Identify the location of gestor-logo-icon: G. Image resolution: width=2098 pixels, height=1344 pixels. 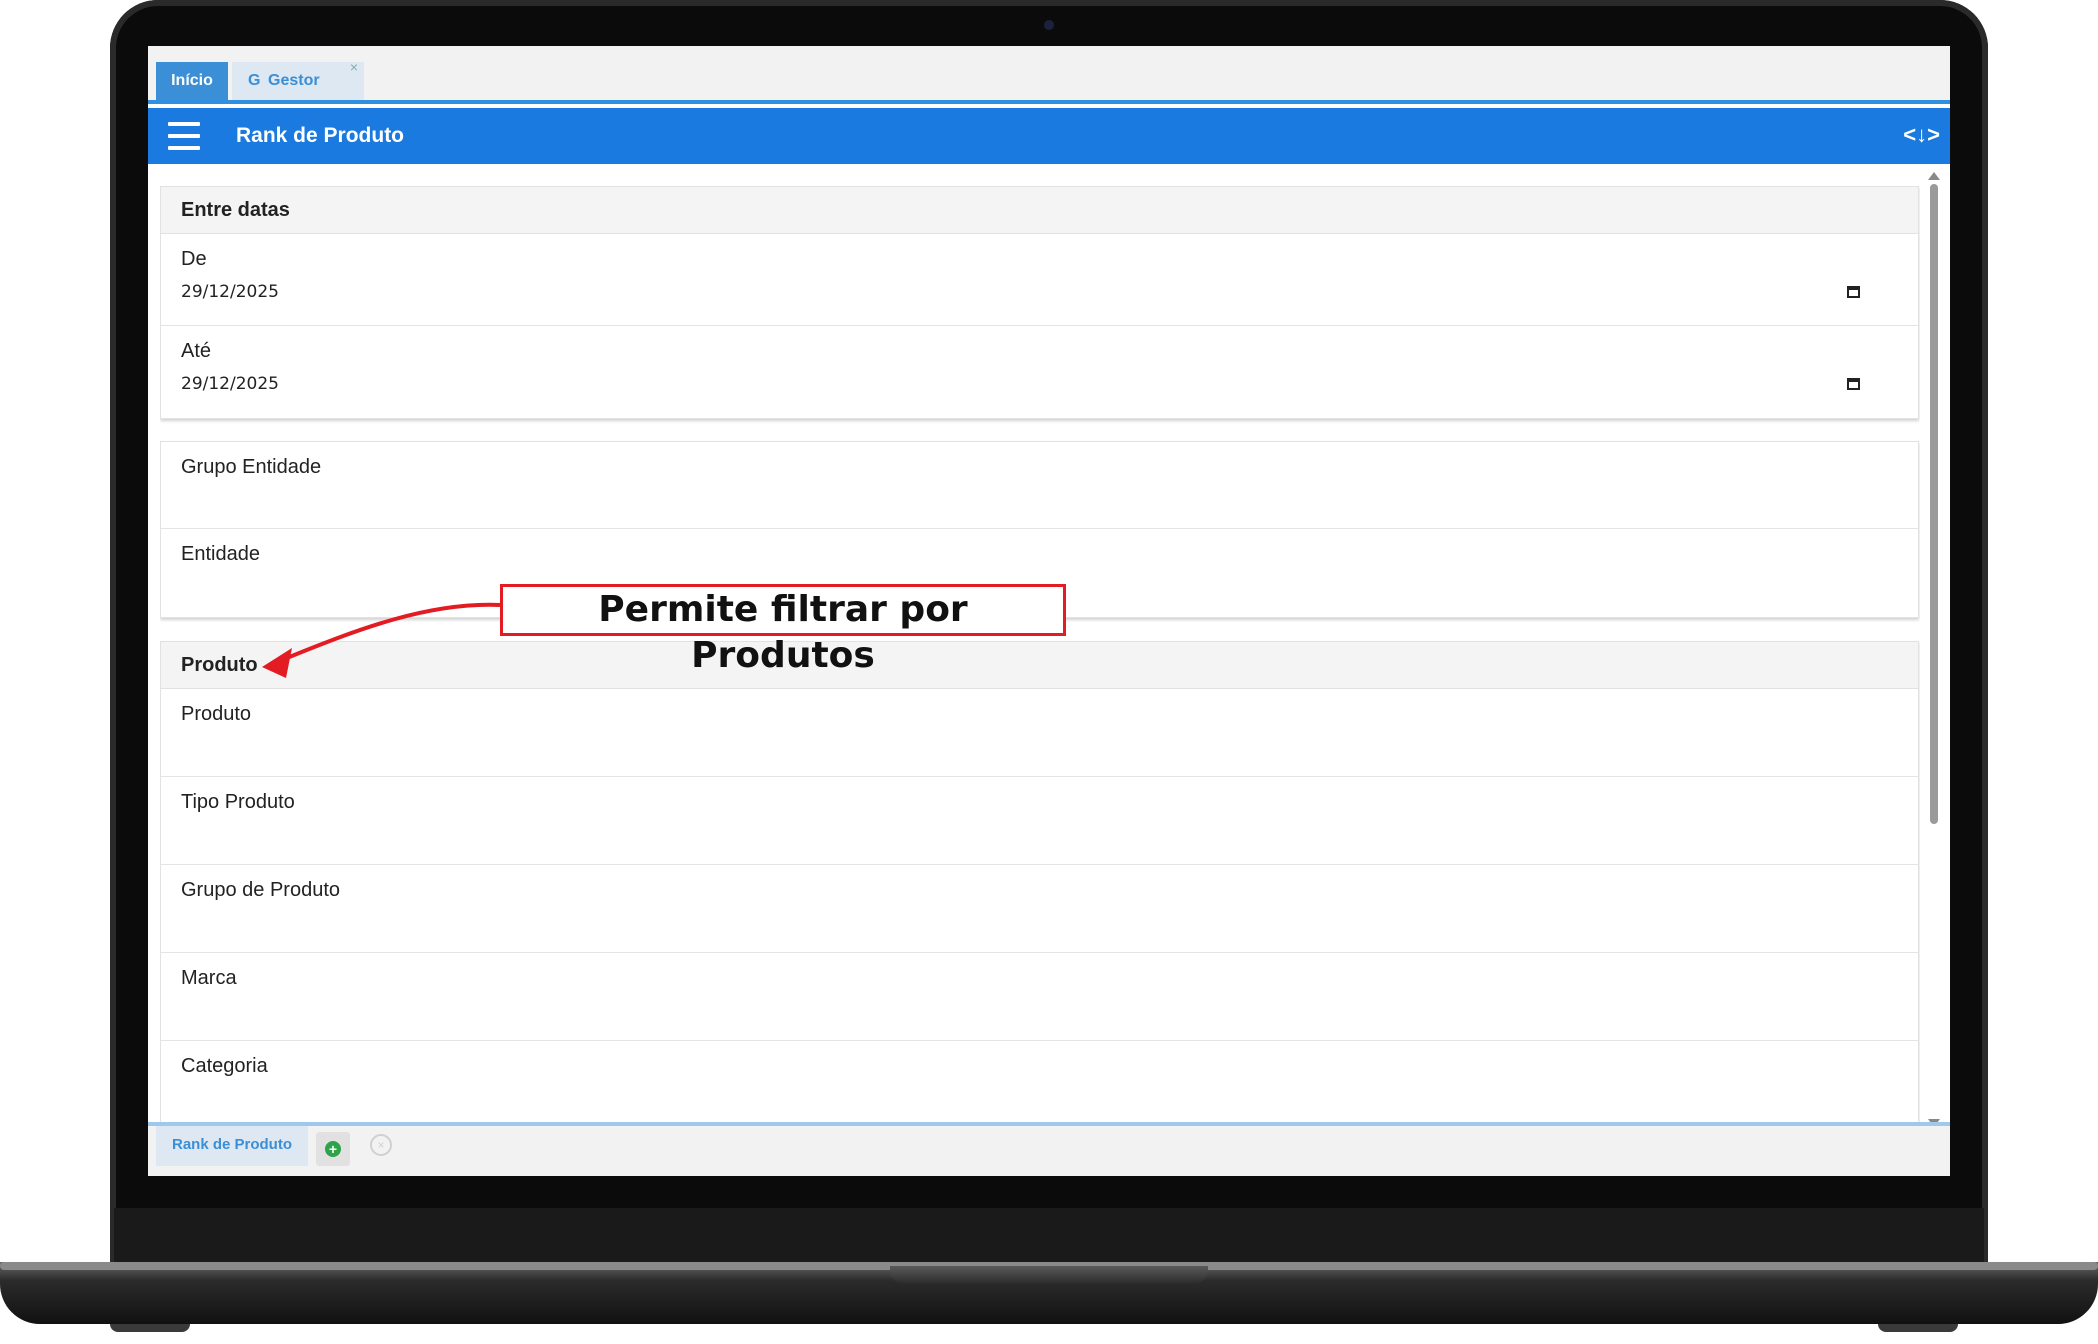
(254, 80).